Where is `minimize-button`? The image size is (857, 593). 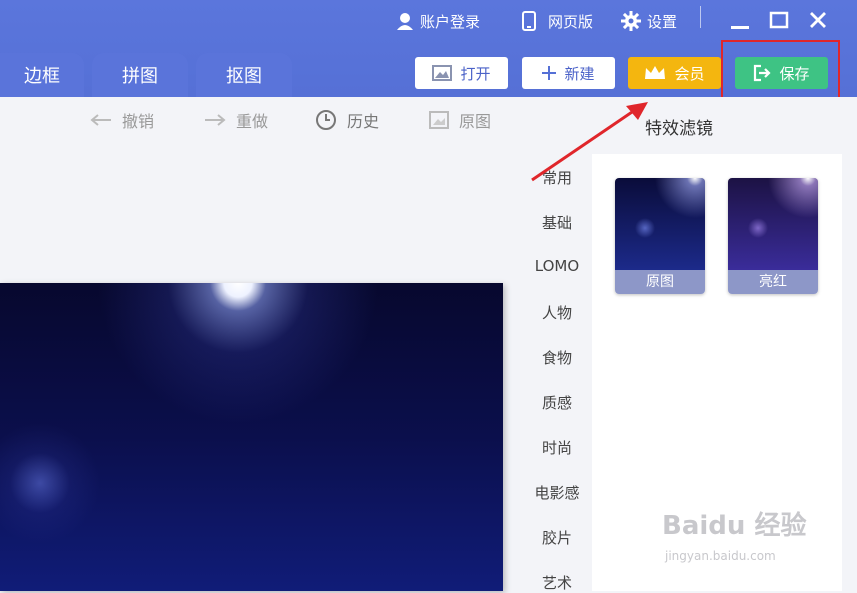
minimize-button is located at coordinates (740, 20).